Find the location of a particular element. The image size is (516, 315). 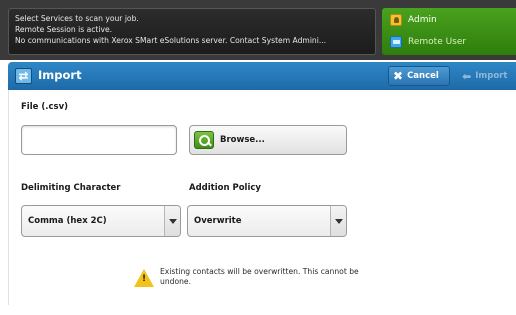

import-button: ⬅ Import is located at coordinates (486, 76).